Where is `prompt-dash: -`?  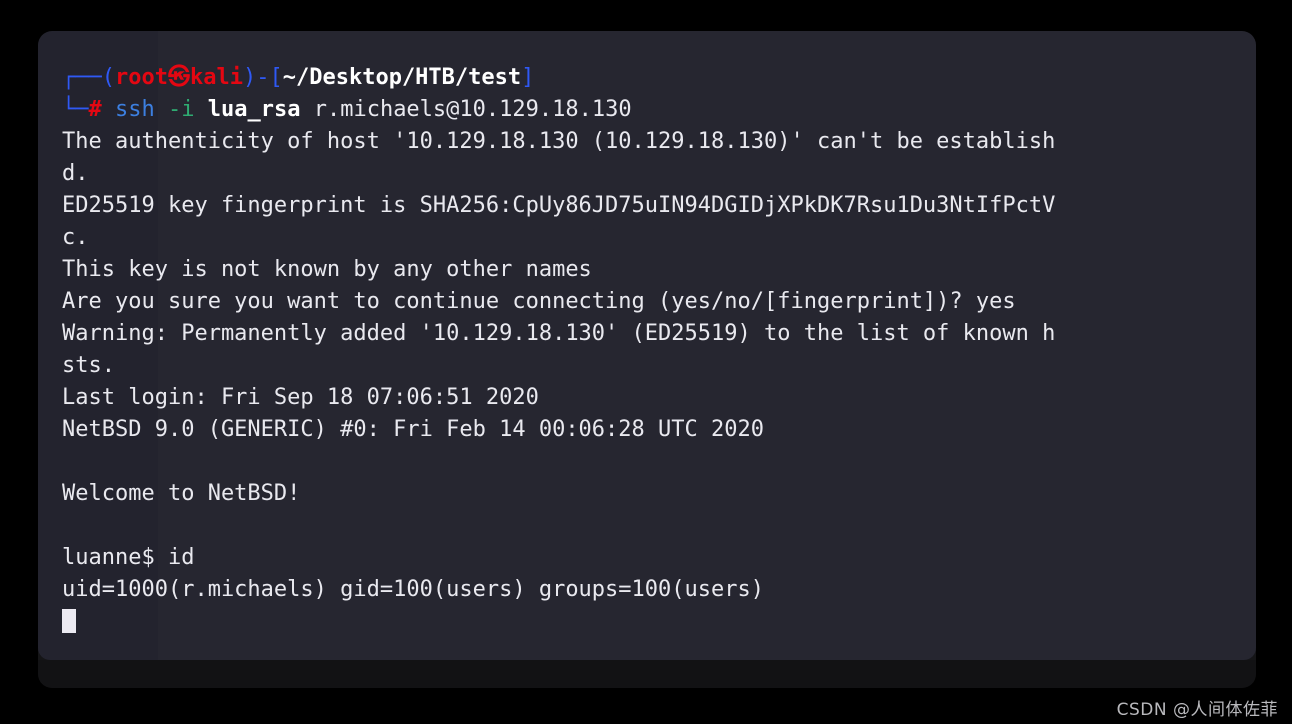
prompt-dash: - is located at coordinates (263, 77).